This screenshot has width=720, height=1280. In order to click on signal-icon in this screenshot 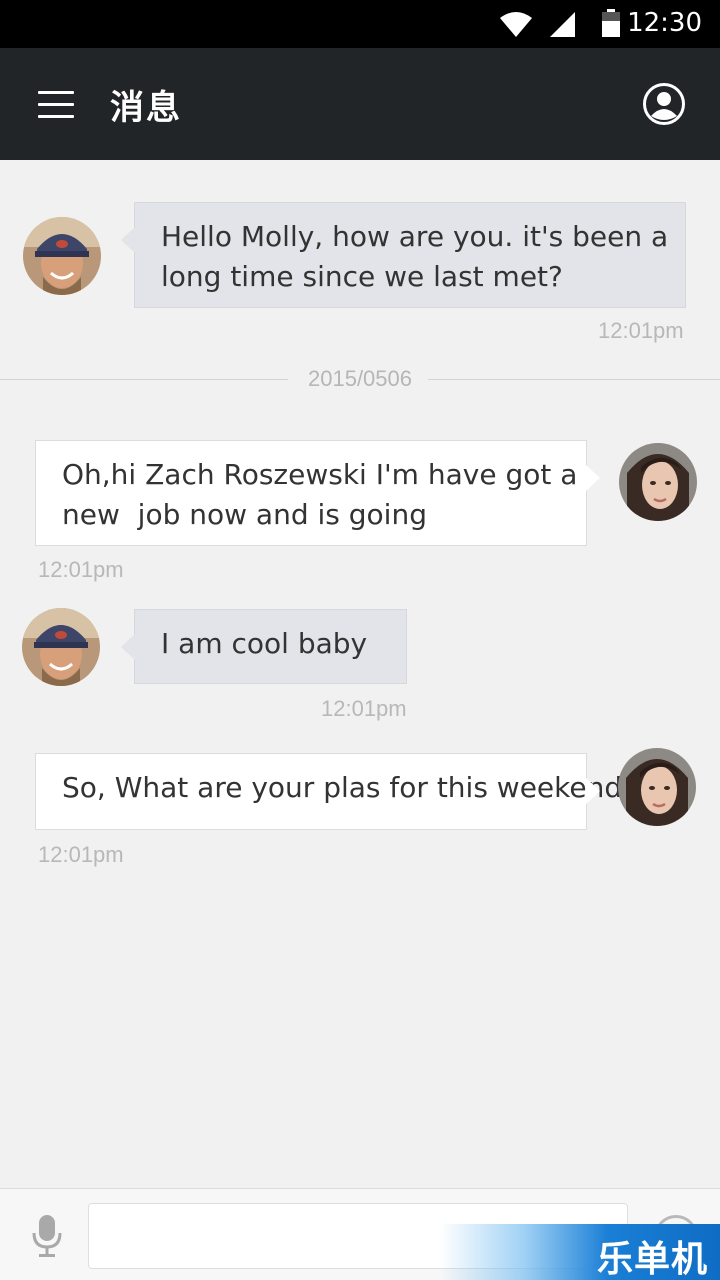, I will do `click(562, 24)`.